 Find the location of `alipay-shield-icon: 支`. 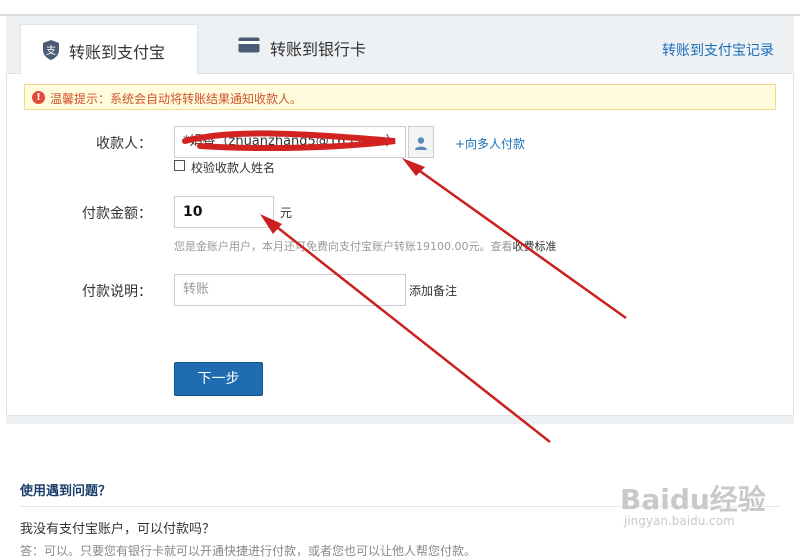

alipay-shield-icon: 支 is located at coordinates (51, 50).